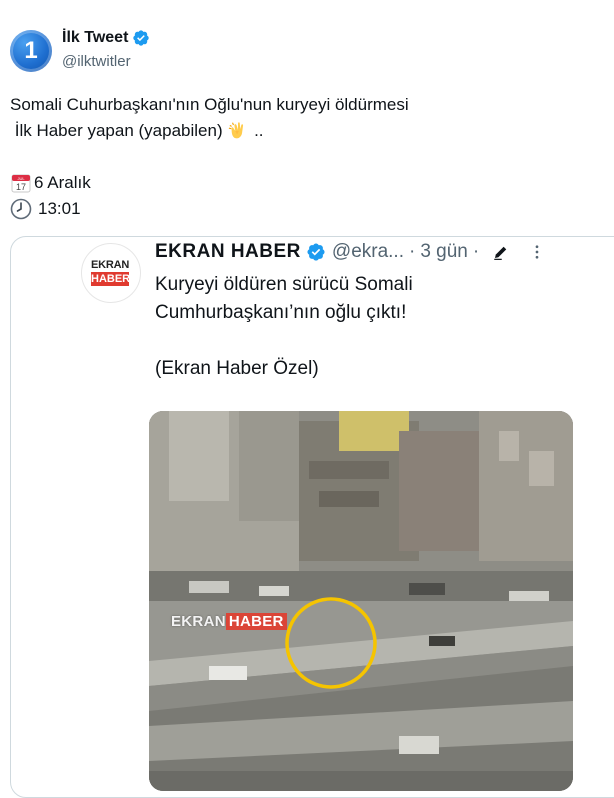  Describe the element at coordinates (141, 38) in the screenshot. I see `verified-badge-icon` at that location.